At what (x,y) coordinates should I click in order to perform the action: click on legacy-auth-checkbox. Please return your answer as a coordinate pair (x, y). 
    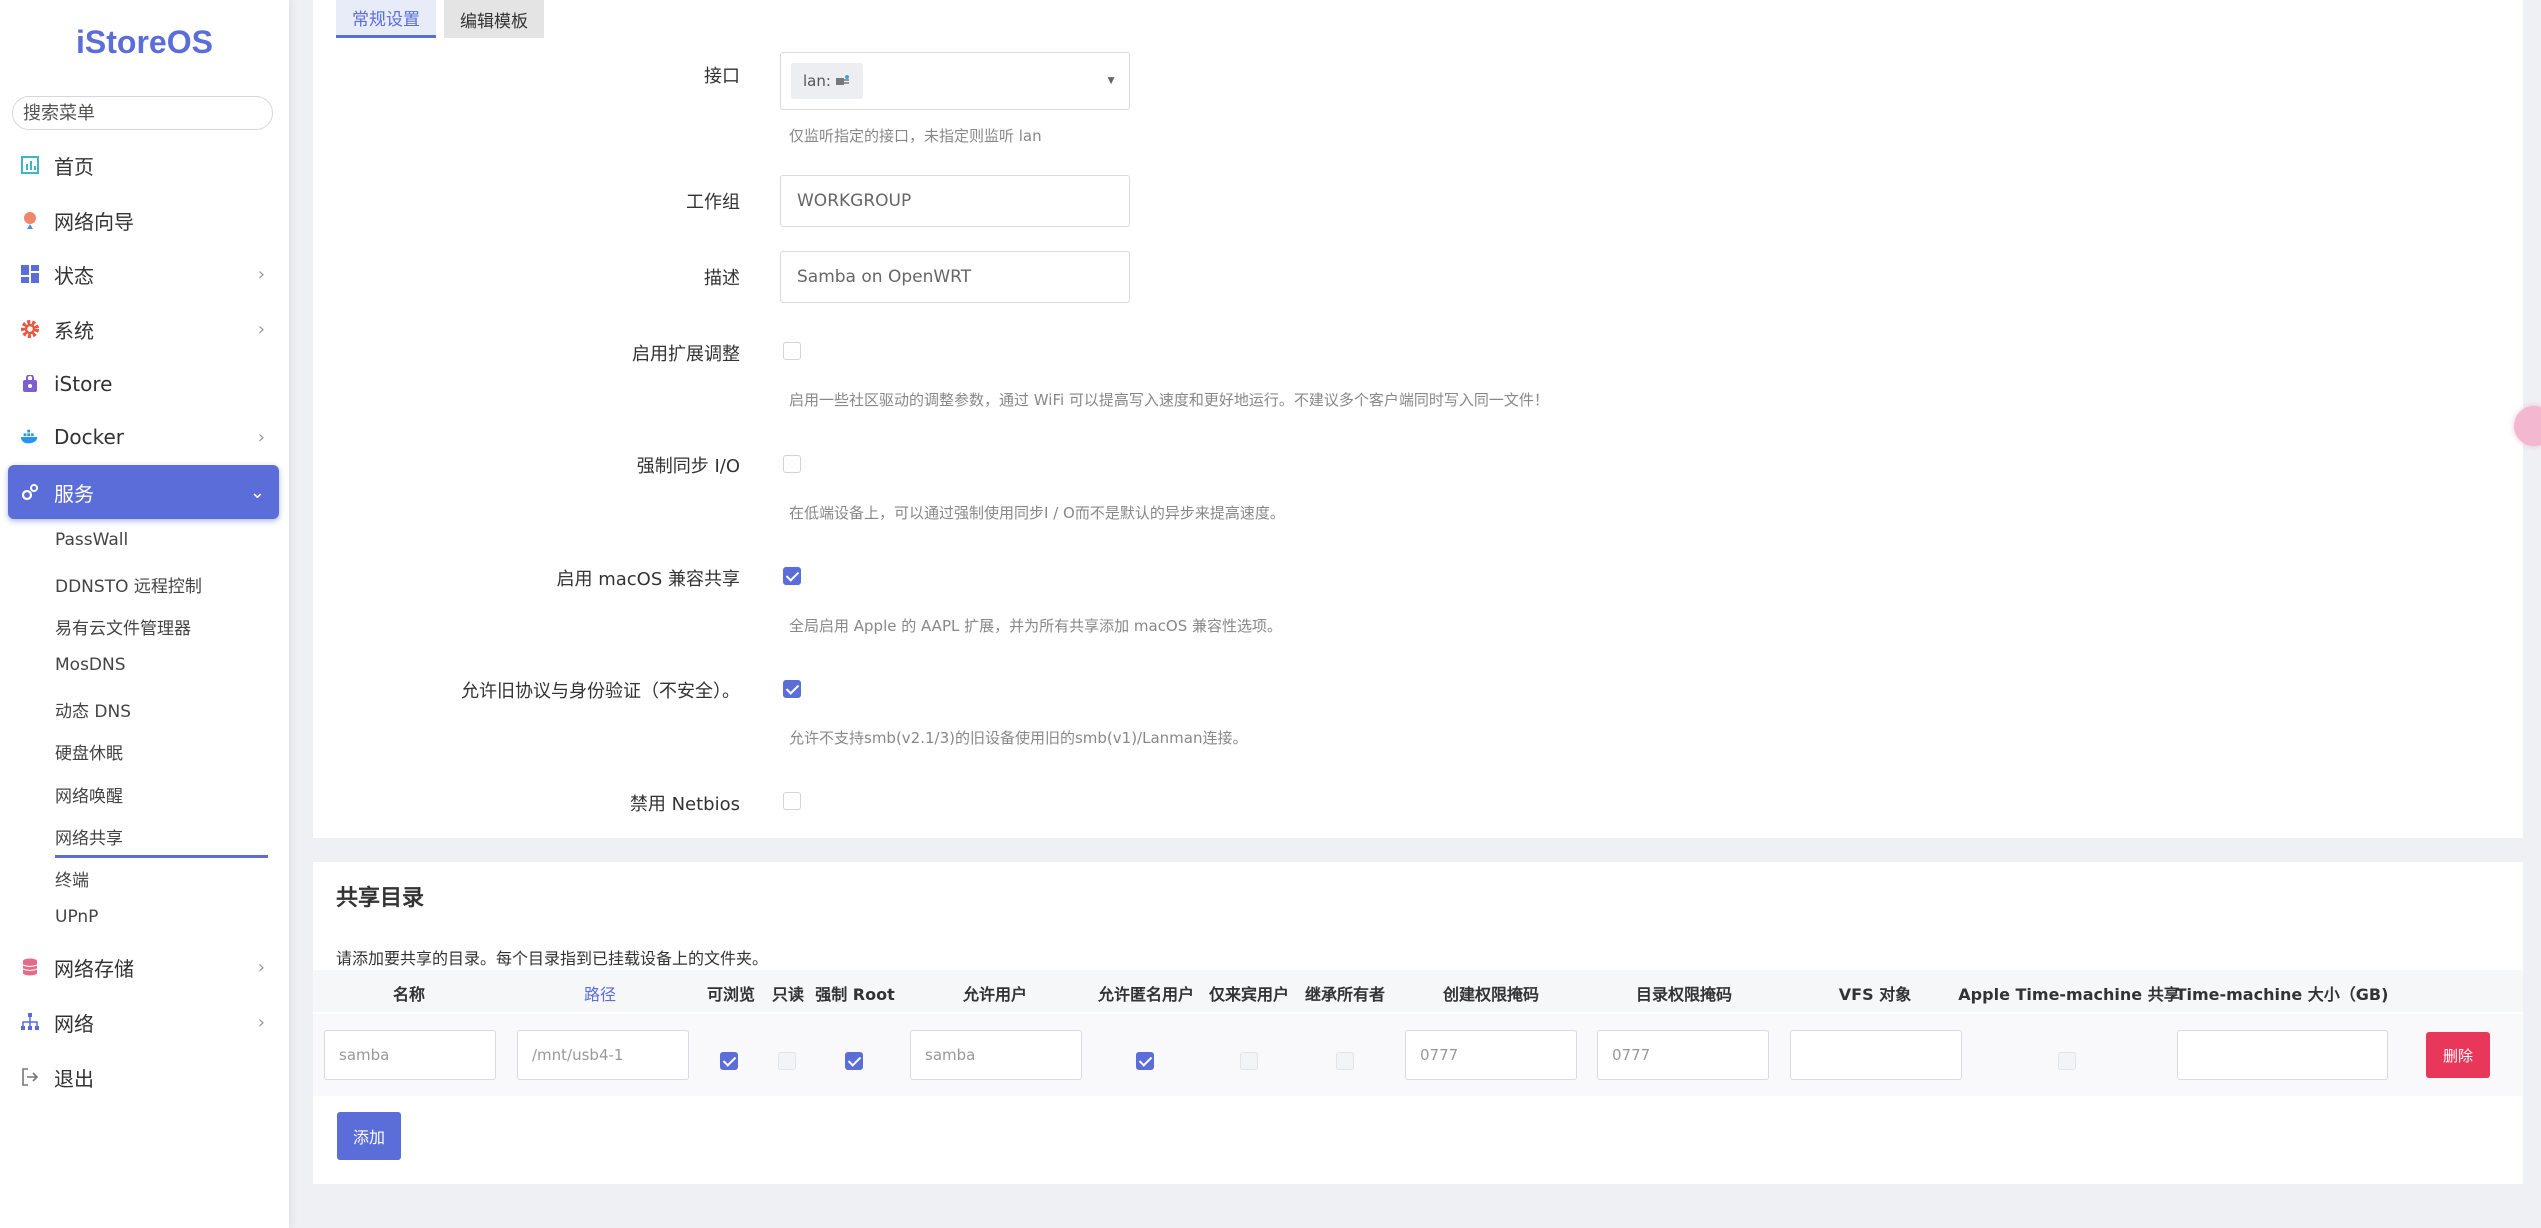
    Looking at the image, I should click on (792, 689).